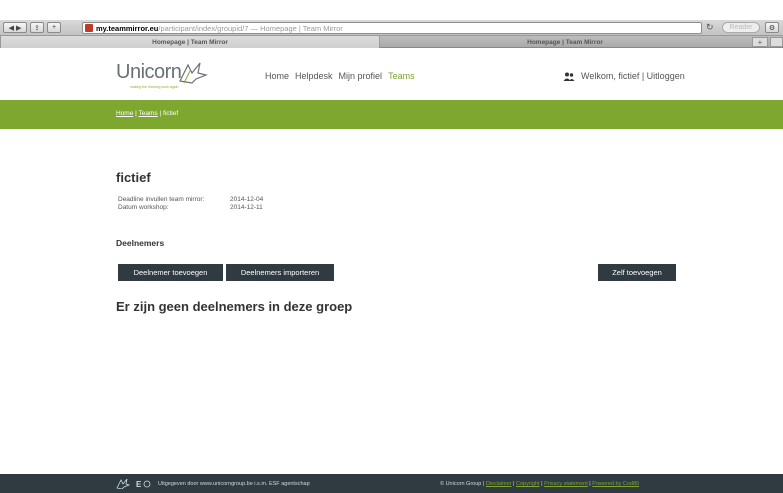  Describe the element at coordinates (139, 484) in the screenshot. I see `svg-text: E` at that location.